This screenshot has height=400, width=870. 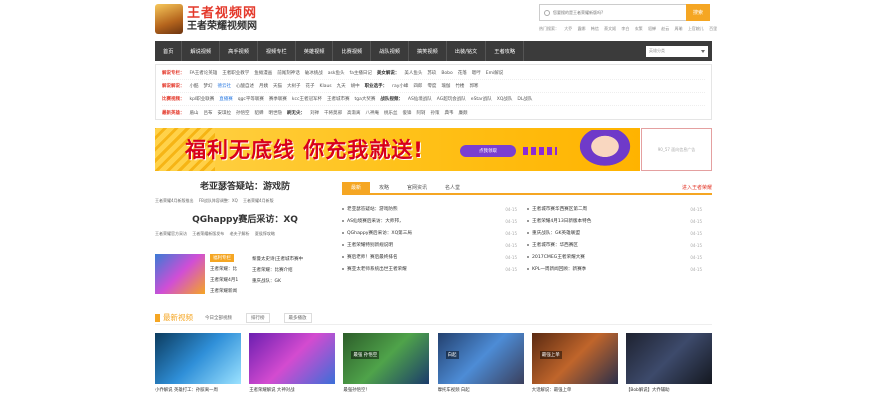 I want to click on hotword-link: 大乔, so click(x=568, y=28).